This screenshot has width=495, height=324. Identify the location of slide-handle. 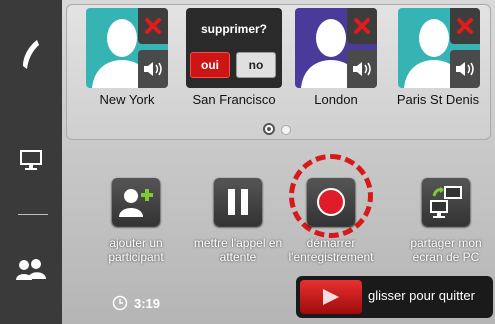
(331, 297).